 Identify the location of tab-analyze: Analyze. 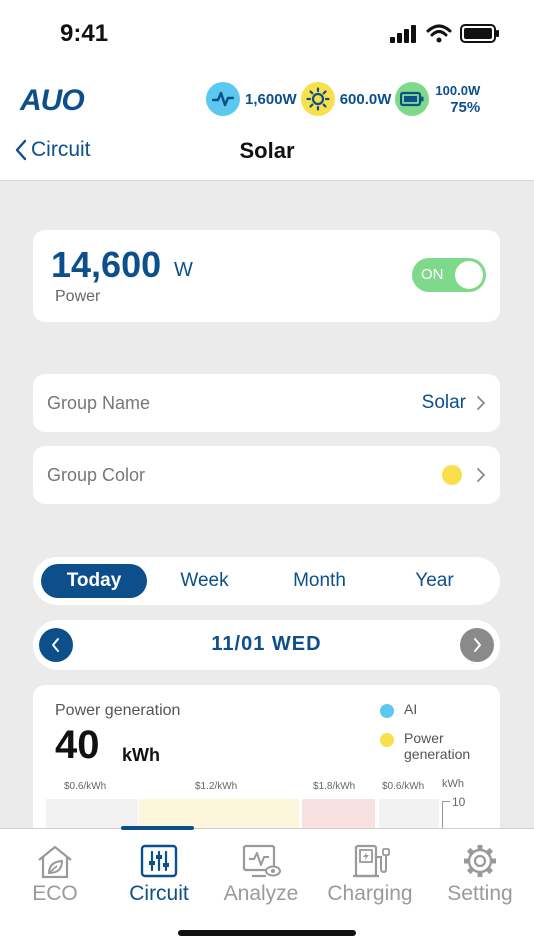
(261, 874).